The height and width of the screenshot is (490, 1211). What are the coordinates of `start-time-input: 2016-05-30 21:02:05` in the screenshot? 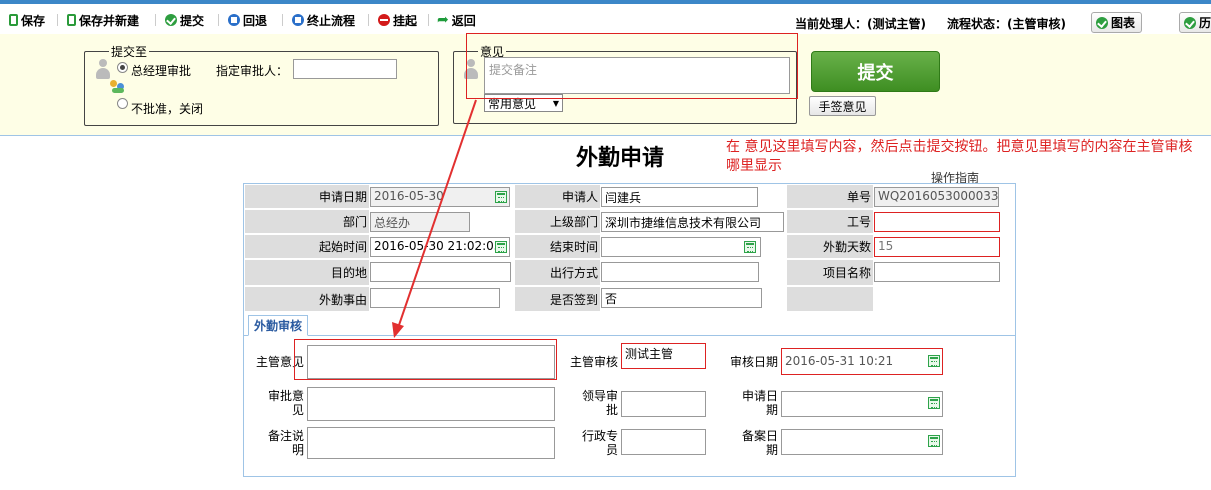 It's located at (440, 247).